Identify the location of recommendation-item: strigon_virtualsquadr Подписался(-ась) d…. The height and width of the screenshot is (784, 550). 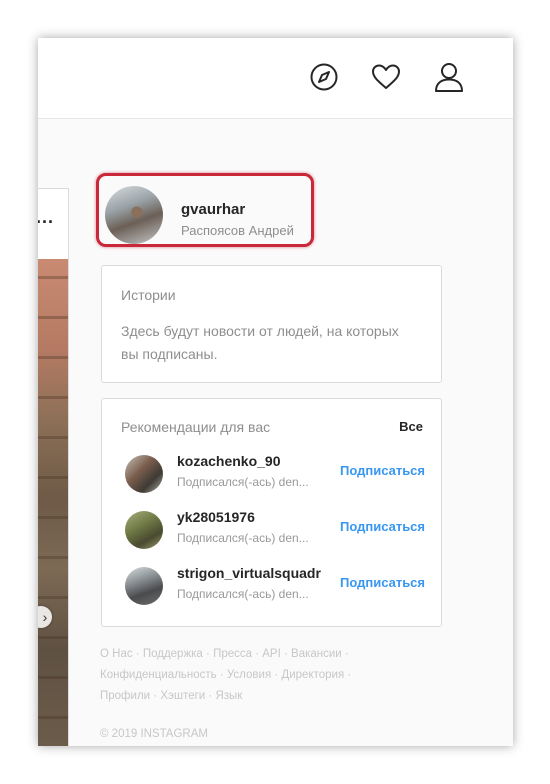
(271, 585).